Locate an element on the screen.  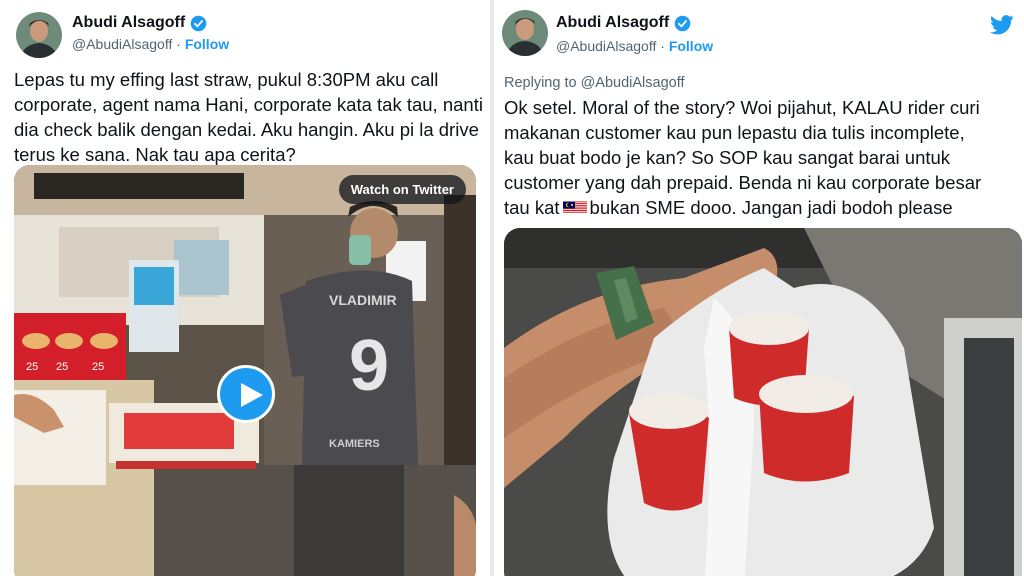
watch-on-twitter-button: Watch on Twitter is located at coordinates (402, 189).